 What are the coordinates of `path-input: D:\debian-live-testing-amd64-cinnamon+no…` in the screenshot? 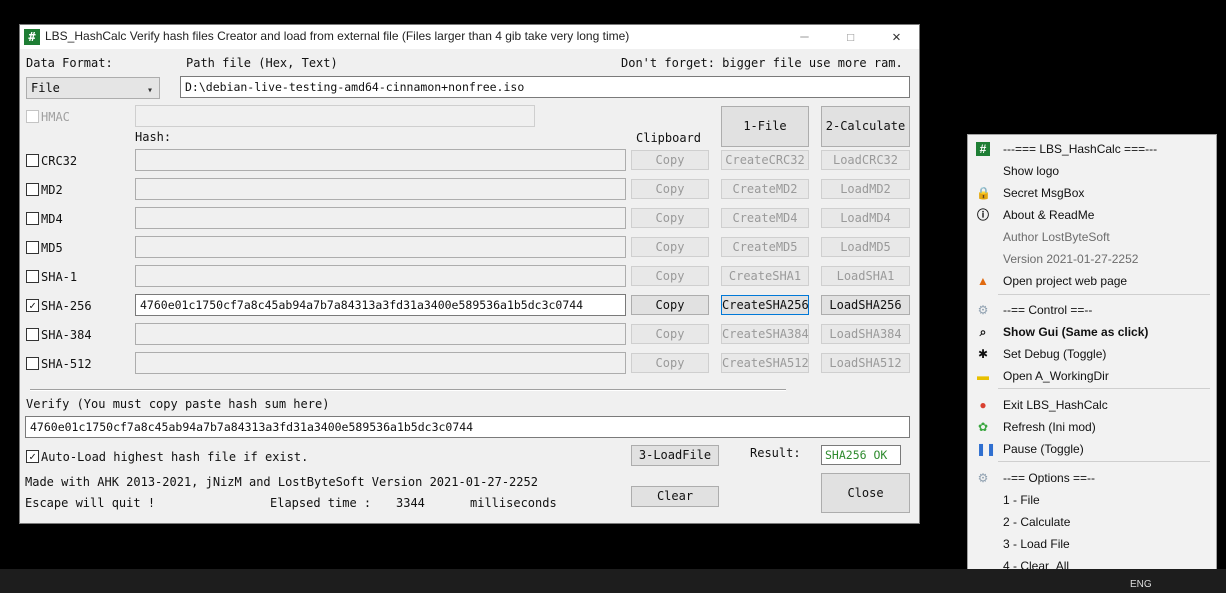 It's located at (545, 87).